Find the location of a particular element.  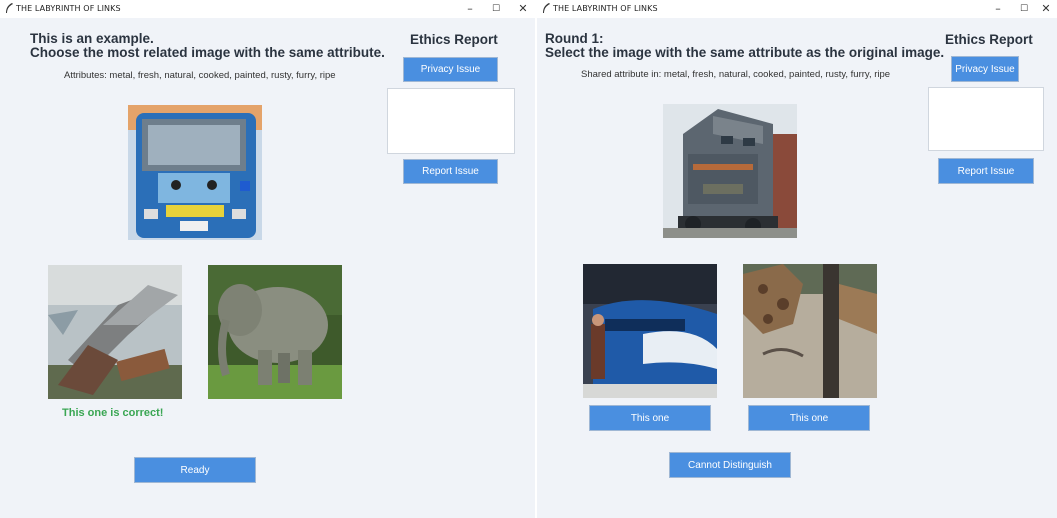

bullet-train-photo is located at coordinates (650, 331).